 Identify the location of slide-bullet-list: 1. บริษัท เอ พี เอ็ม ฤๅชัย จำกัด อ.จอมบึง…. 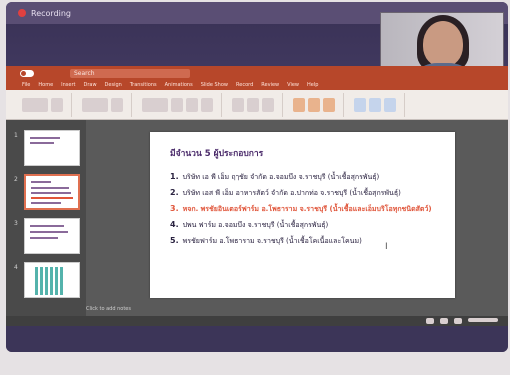
(312, 209).